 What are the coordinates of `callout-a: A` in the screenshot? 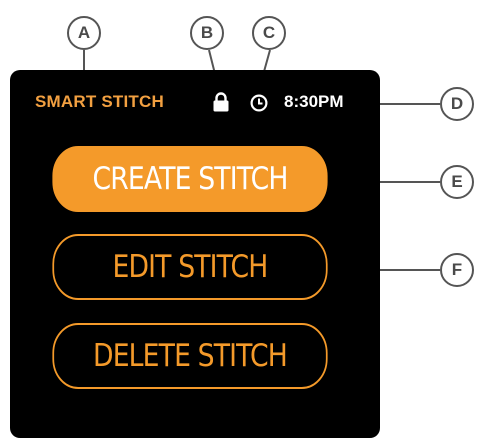 It's located at (84, 33).